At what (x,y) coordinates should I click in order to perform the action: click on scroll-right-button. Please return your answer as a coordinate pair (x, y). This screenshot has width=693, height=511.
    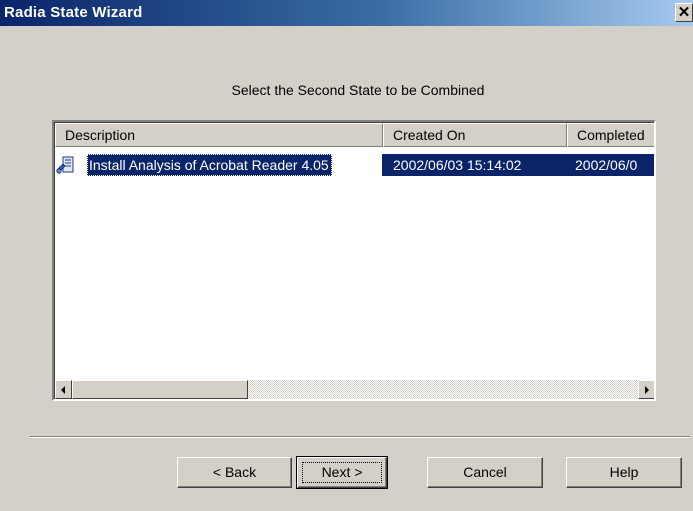
    Looking at the image, I should click on (646, 389).